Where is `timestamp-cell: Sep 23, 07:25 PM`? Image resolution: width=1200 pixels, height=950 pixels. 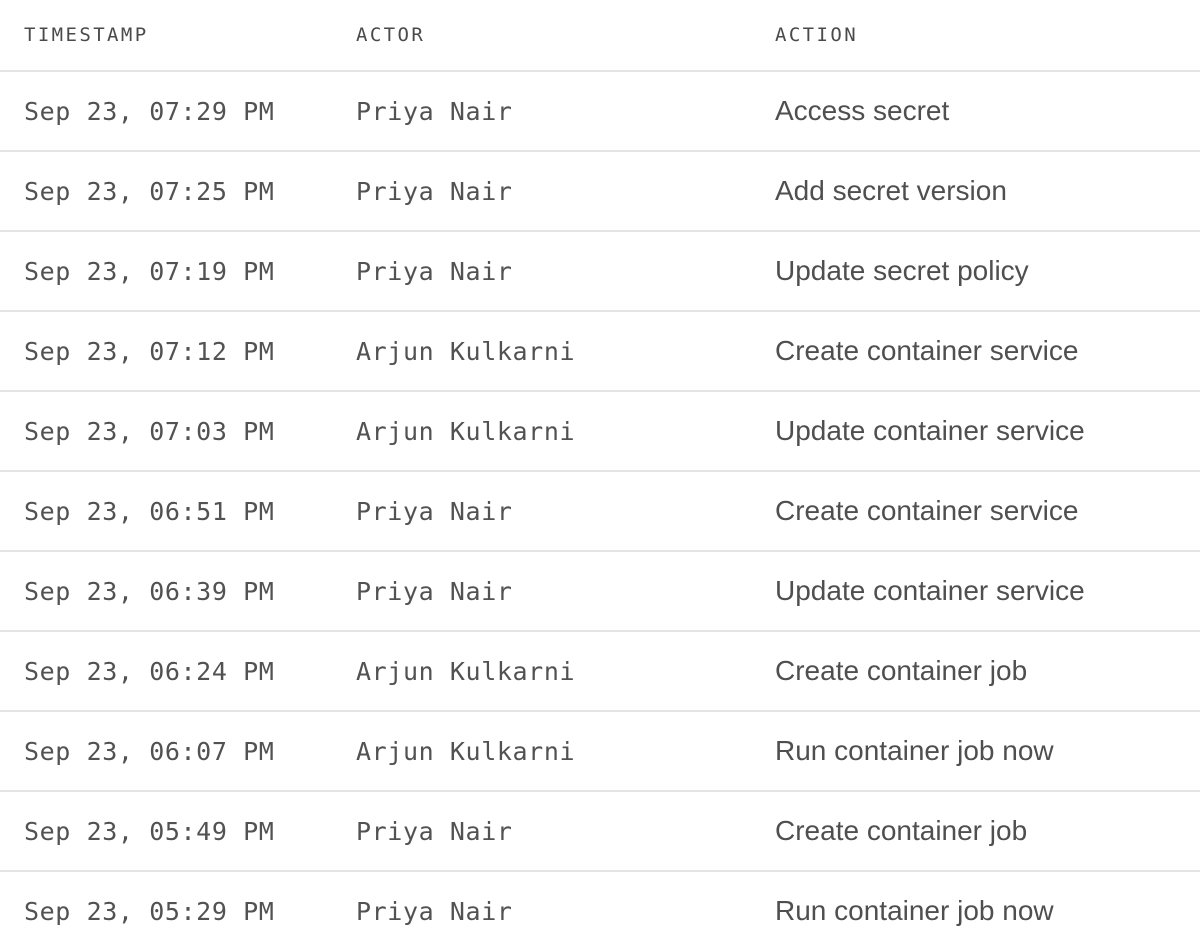 timestamp-cell: Sep 23, 07:25 PM is located at coordinates (149, 191).